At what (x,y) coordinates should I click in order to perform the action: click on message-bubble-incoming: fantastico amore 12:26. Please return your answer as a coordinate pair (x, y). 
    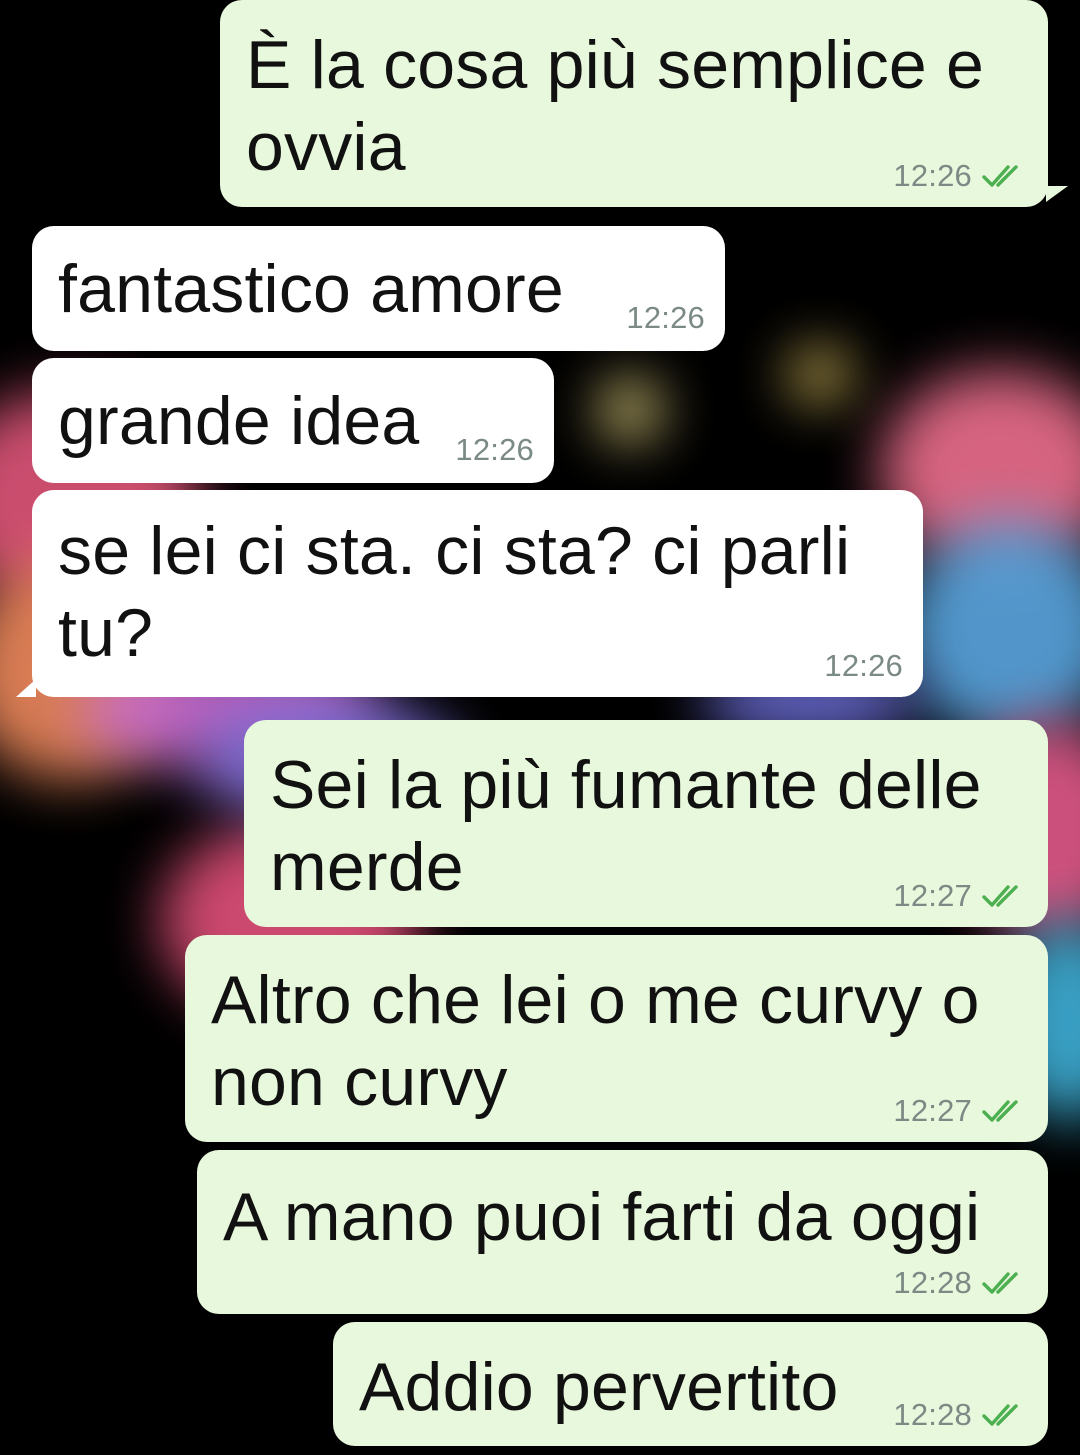
    Looking at the image, I should click on (378, 288).